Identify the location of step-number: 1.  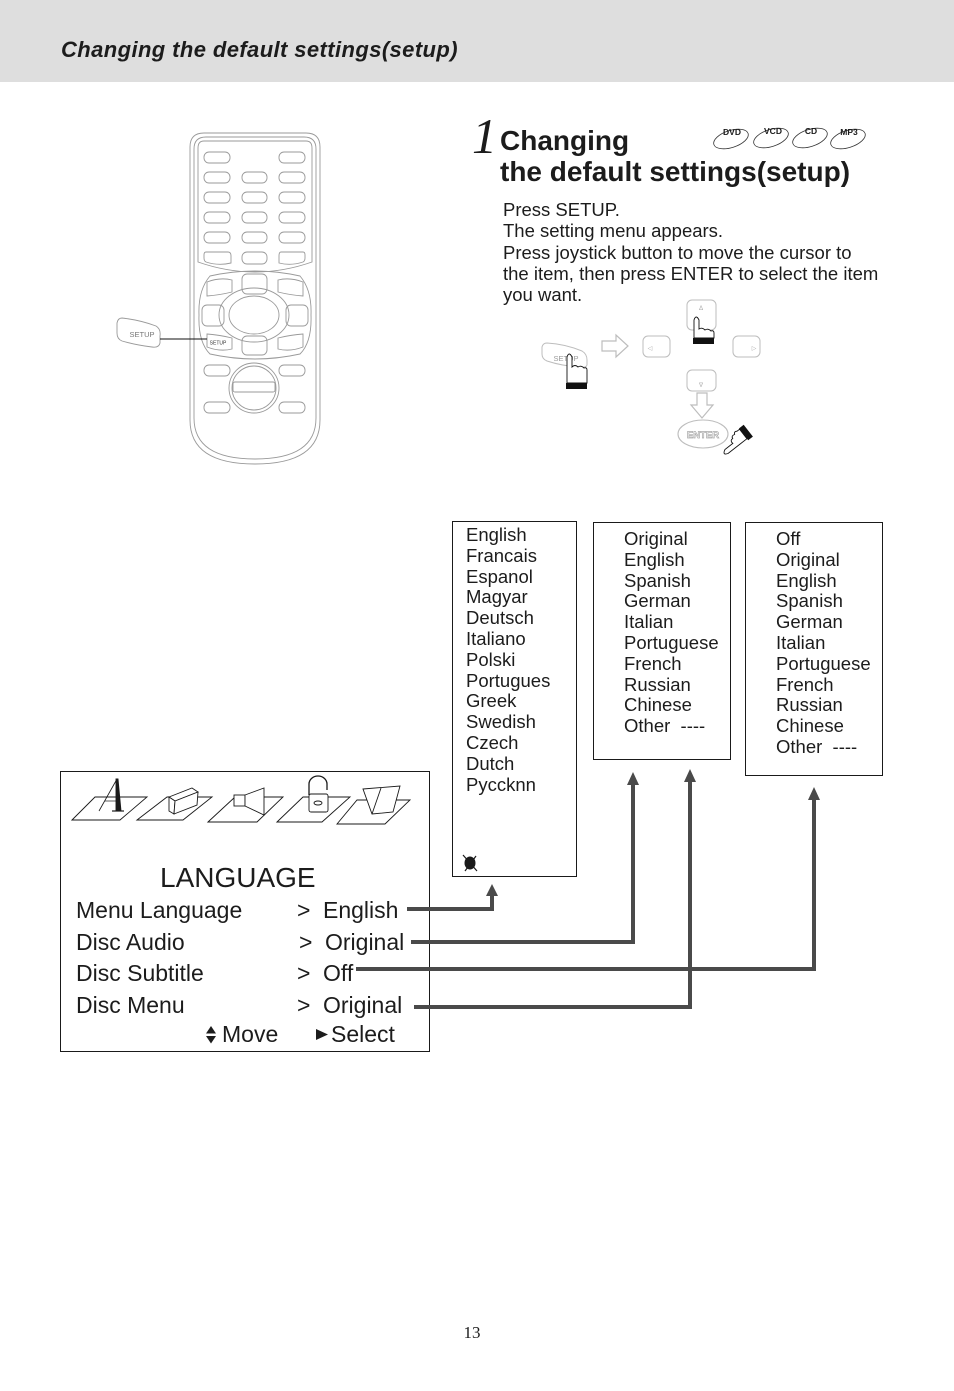
(484, 136).